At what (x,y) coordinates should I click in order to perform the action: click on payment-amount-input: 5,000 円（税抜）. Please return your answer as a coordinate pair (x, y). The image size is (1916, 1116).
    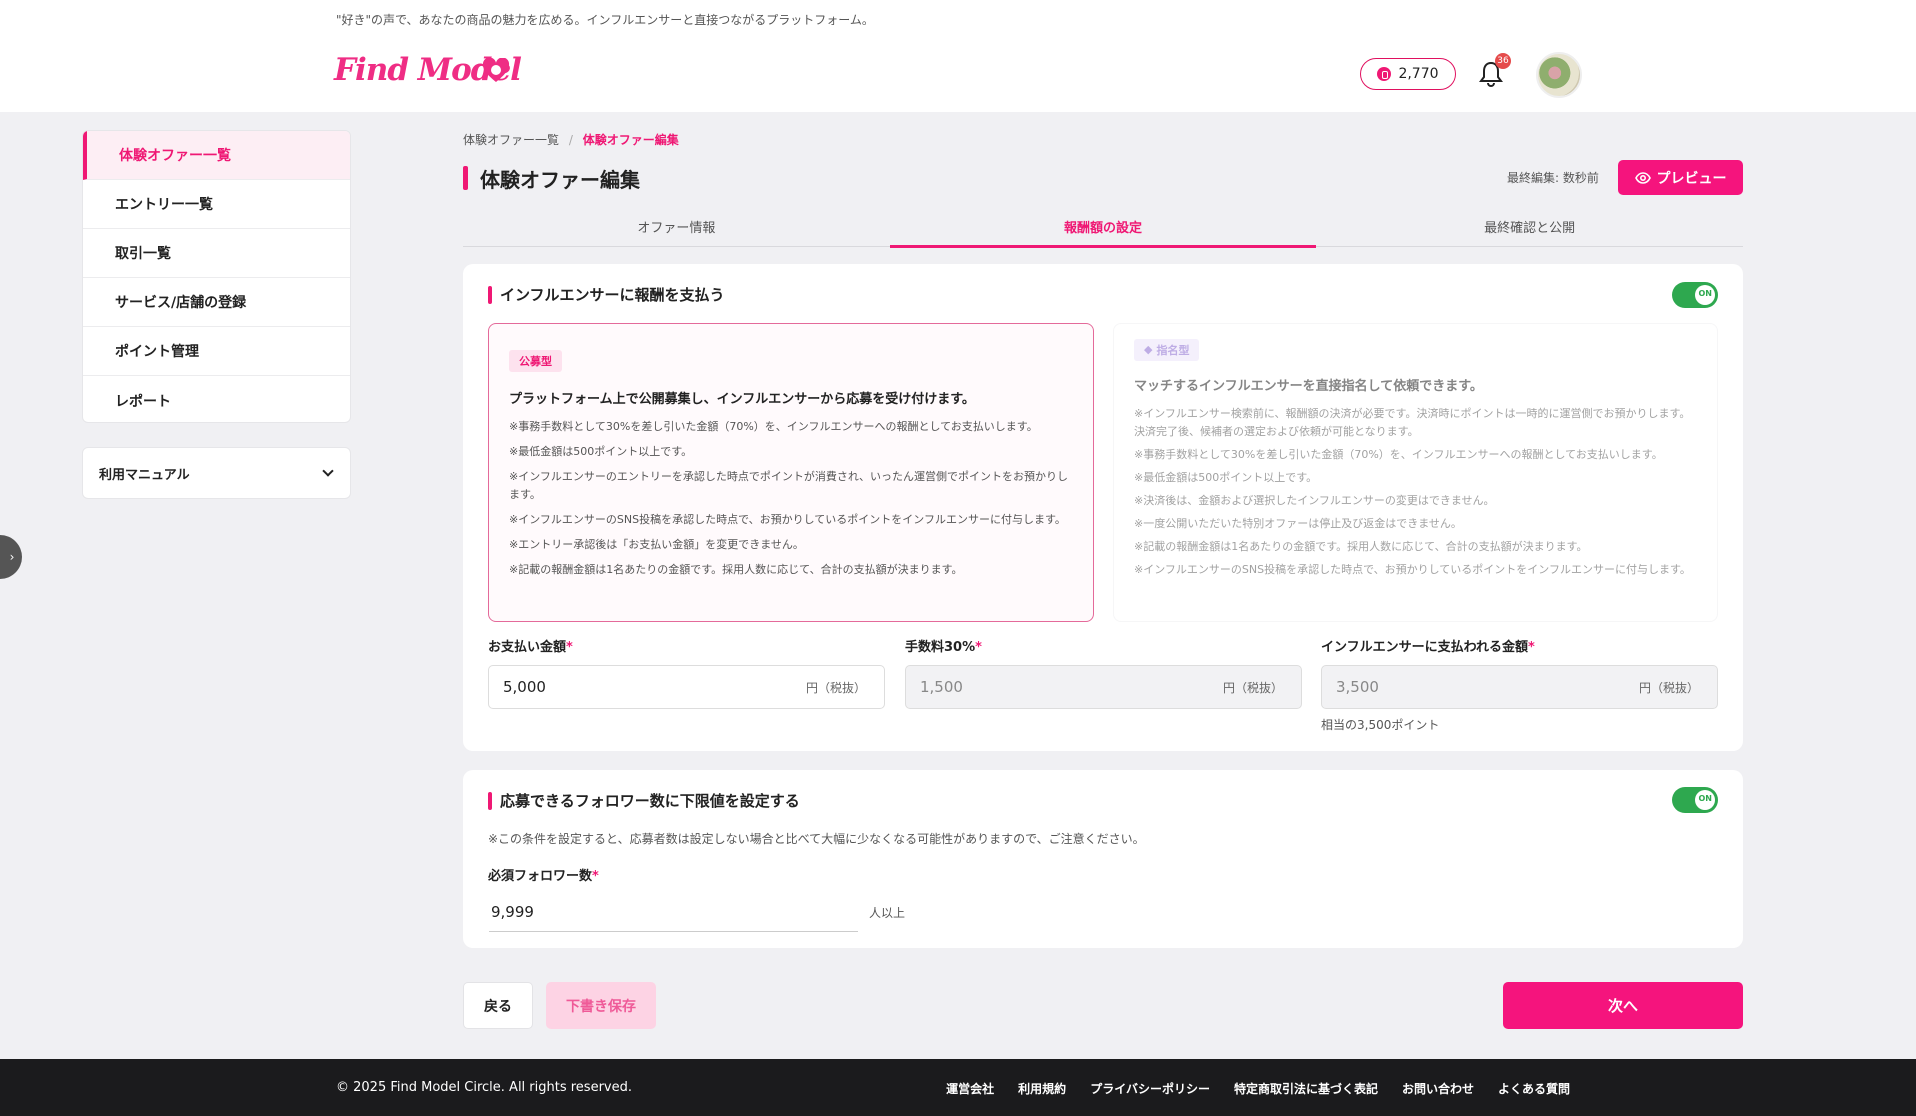
    Looking at the image, I should click on (686, 687).